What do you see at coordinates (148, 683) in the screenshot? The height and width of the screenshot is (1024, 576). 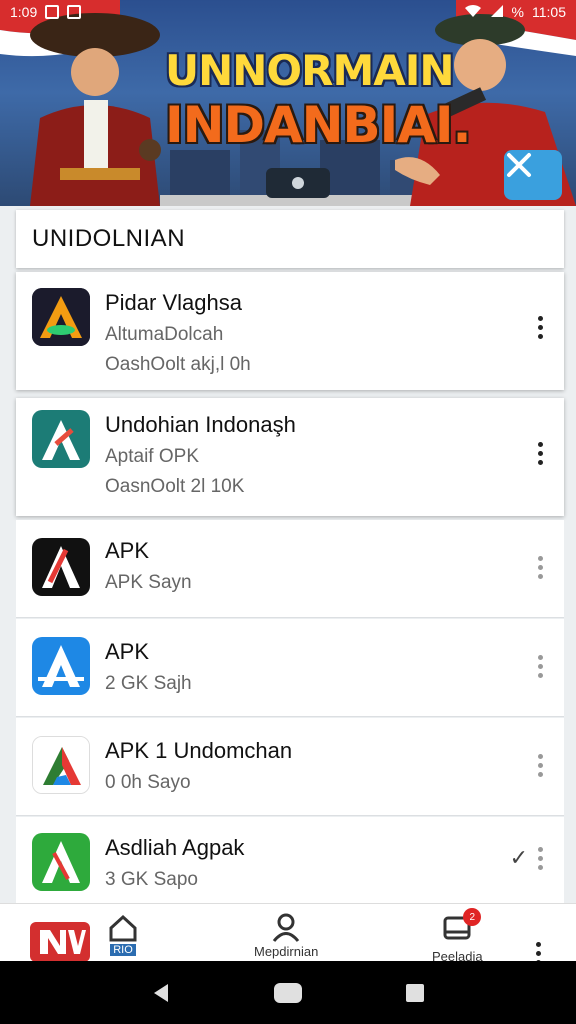 I see `app-subtitle: 2 GK Sajh` at bounding box center [148, 683].